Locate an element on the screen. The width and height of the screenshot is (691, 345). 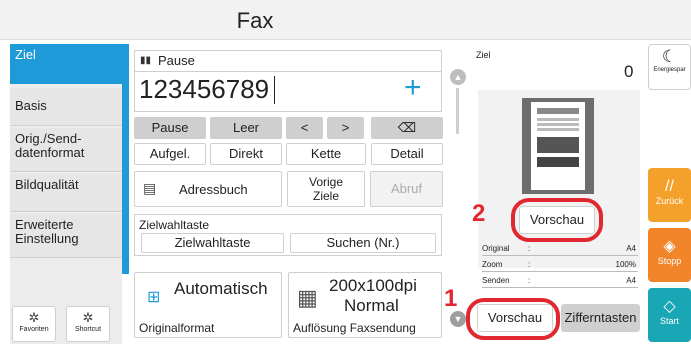
pause-key: Pause is located at coordinates (170, 128).